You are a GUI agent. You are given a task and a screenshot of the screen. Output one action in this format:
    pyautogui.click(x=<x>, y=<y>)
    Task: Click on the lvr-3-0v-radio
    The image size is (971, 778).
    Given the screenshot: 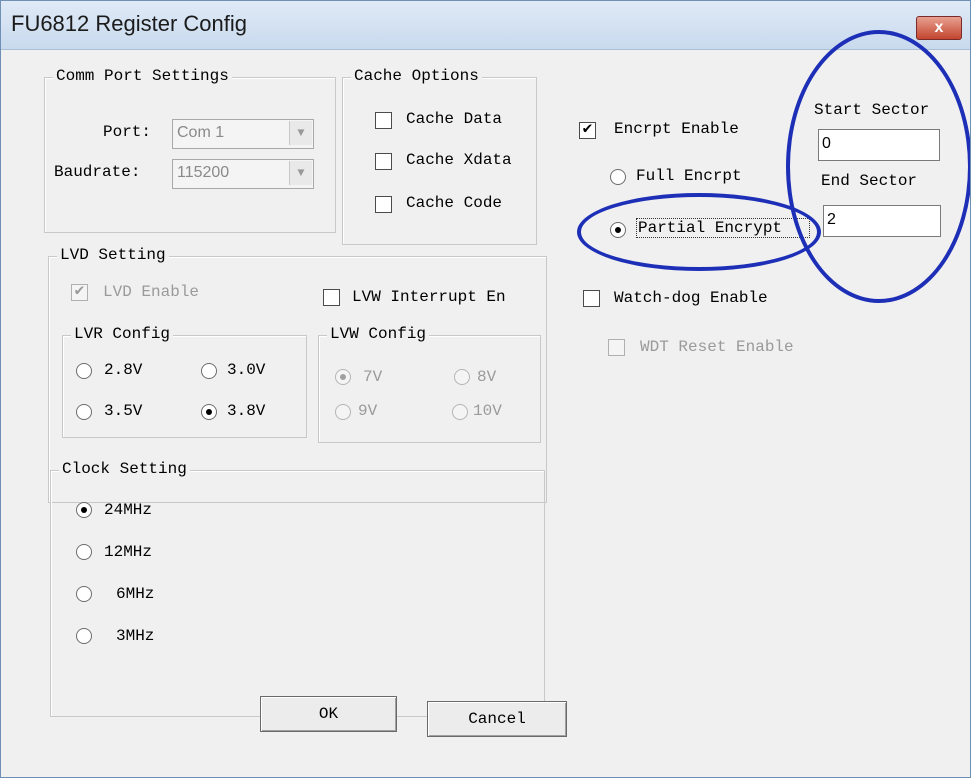 What is the action you would take?
    pyautogui.click(x=209, y=371)
    